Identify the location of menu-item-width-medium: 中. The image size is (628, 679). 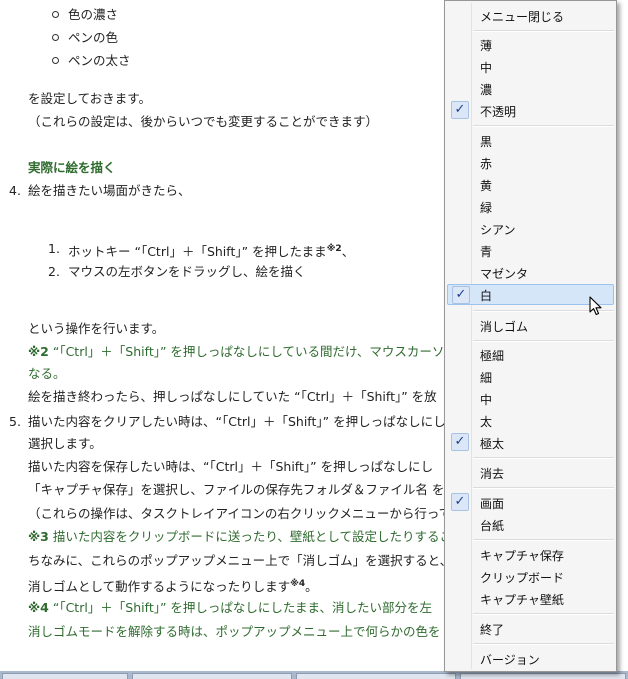
(530, 398).